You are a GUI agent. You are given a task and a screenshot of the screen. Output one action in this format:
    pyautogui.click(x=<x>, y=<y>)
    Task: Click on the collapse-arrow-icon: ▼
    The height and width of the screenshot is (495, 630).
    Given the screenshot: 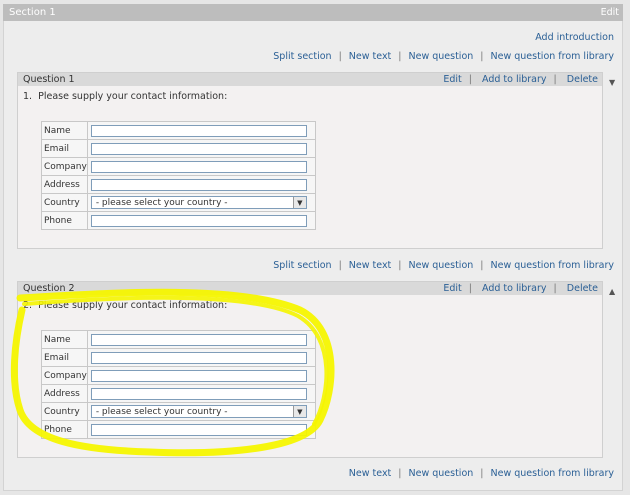 What is the action you would take?
    pyautogui.click(x=612, y=82)
    